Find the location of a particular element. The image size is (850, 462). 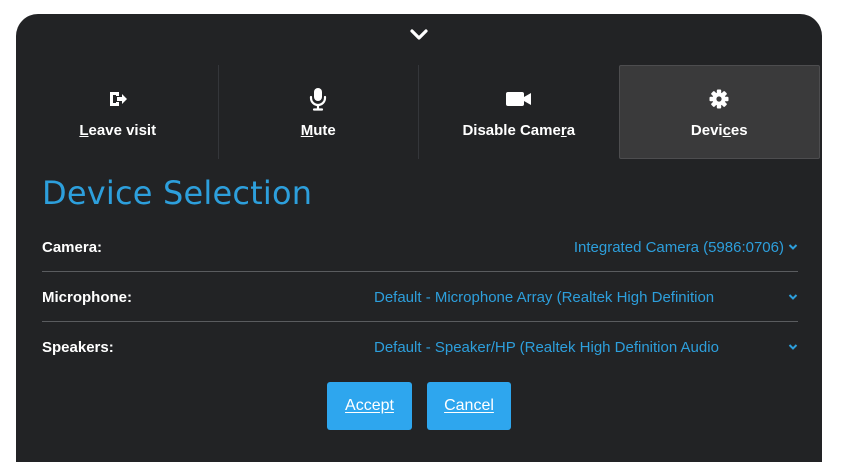

leave-visit-label: Leave visit is located at coordinates (118, 130).